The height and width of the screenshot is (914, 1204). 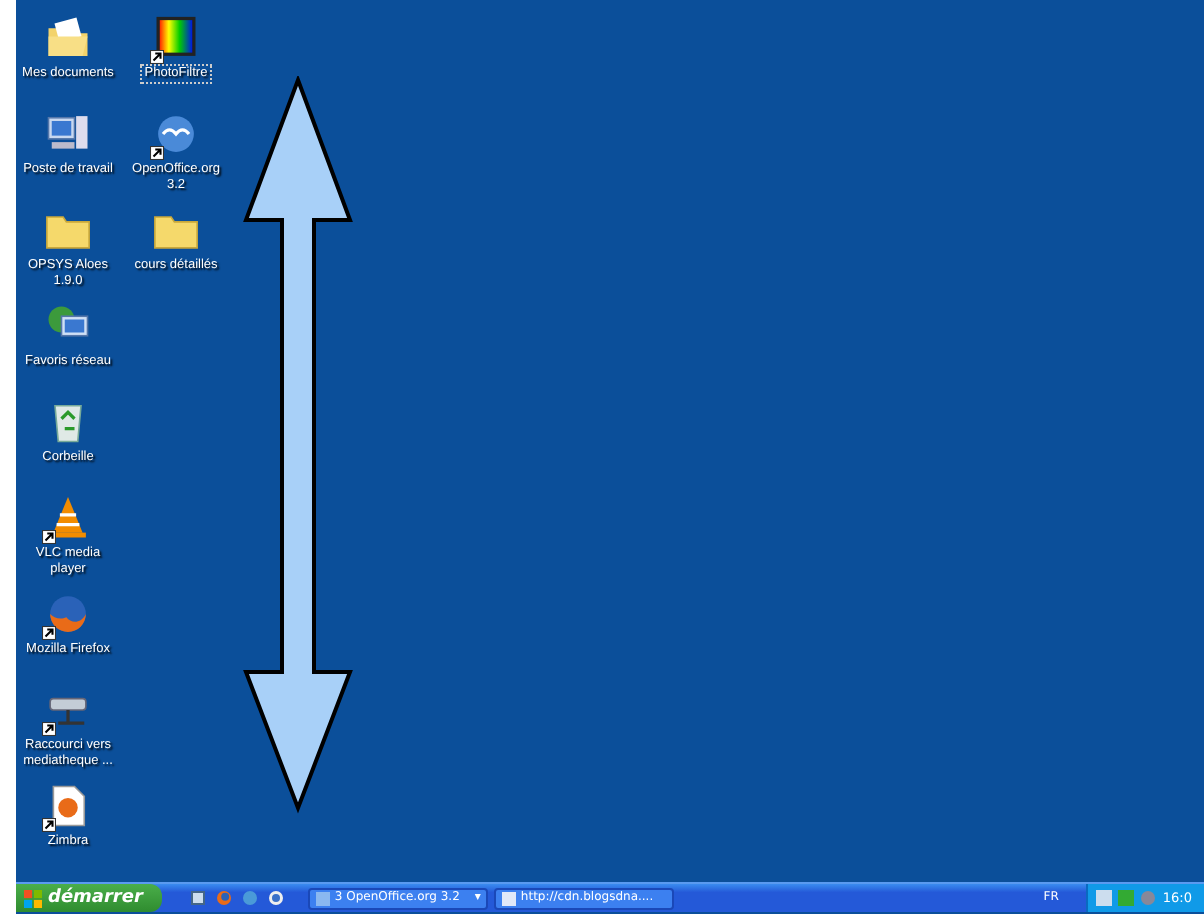 What do you see at coordinates (509, 898) in the screenshot?
I see `window-icon` at bounding box center [509, 898].